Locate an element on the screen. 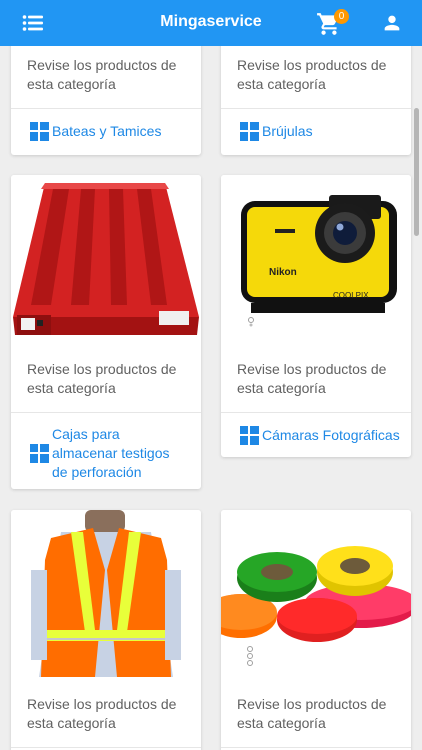 The width and height of the screenshot is (422, 750). camera-brand: Nikon is located at coordinates (283, 272).